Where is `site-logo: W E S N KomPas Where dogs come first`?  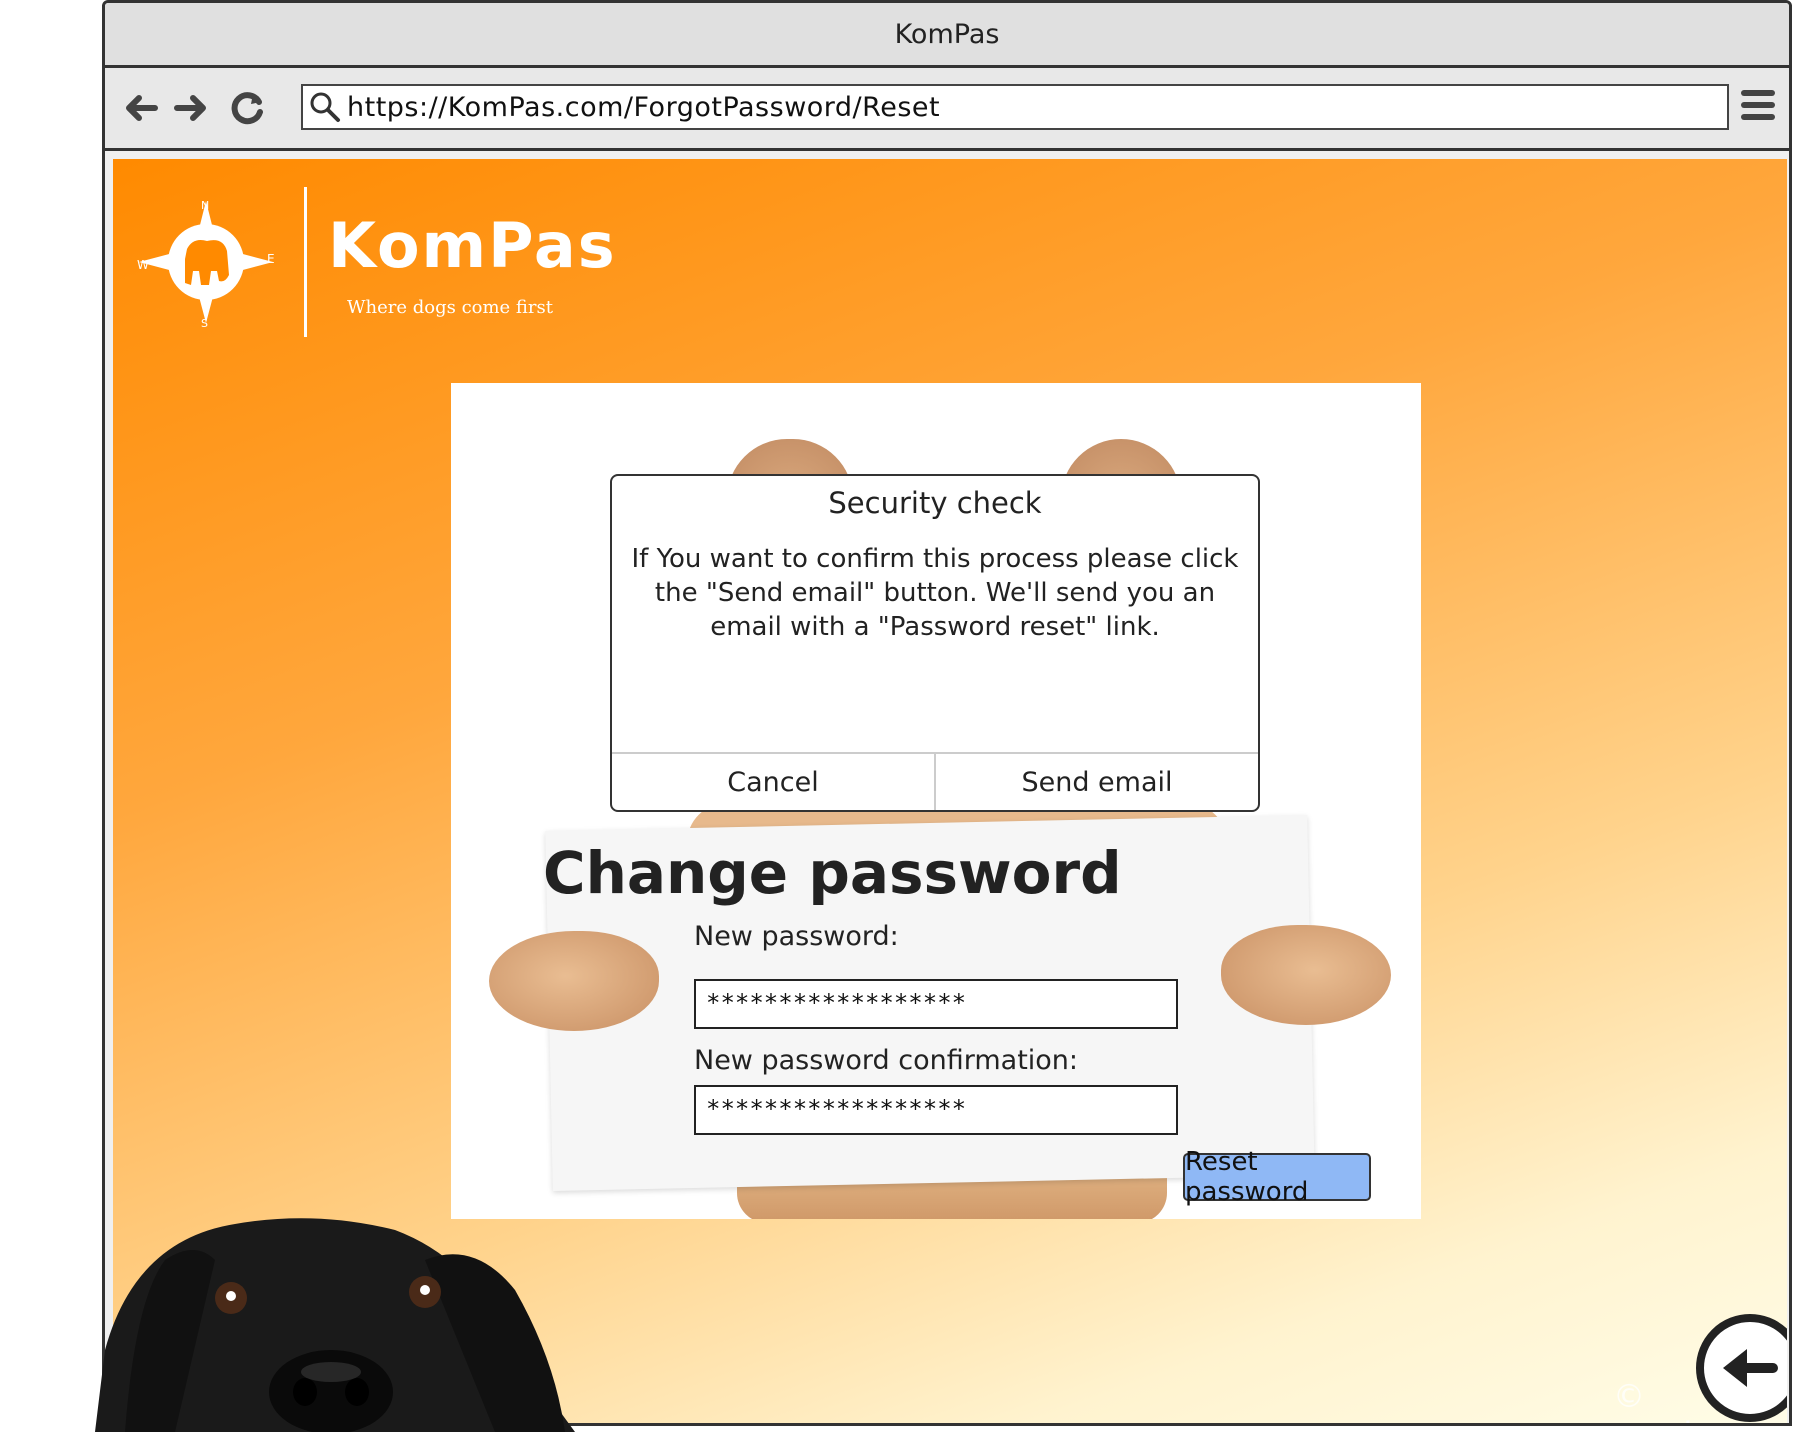
site-logo: W E S N KomPas Where dogs come first is located at coordinates (373, 262).